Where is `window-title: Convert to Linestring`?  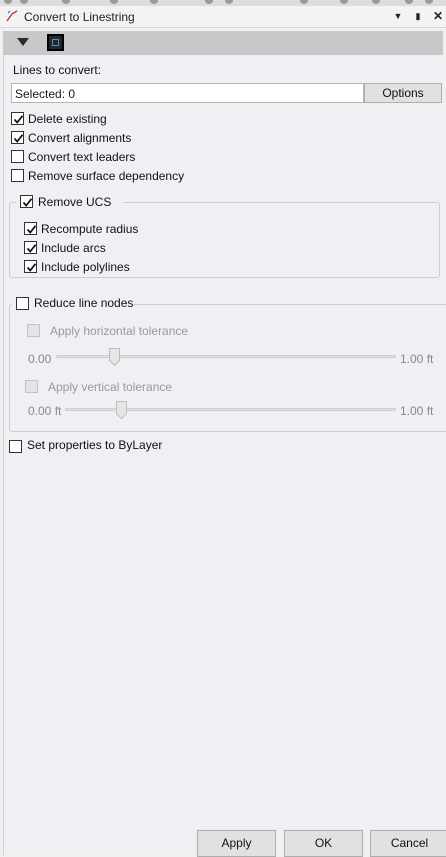 window-title: Convert to Linestring is located at coordinates (79, 17).